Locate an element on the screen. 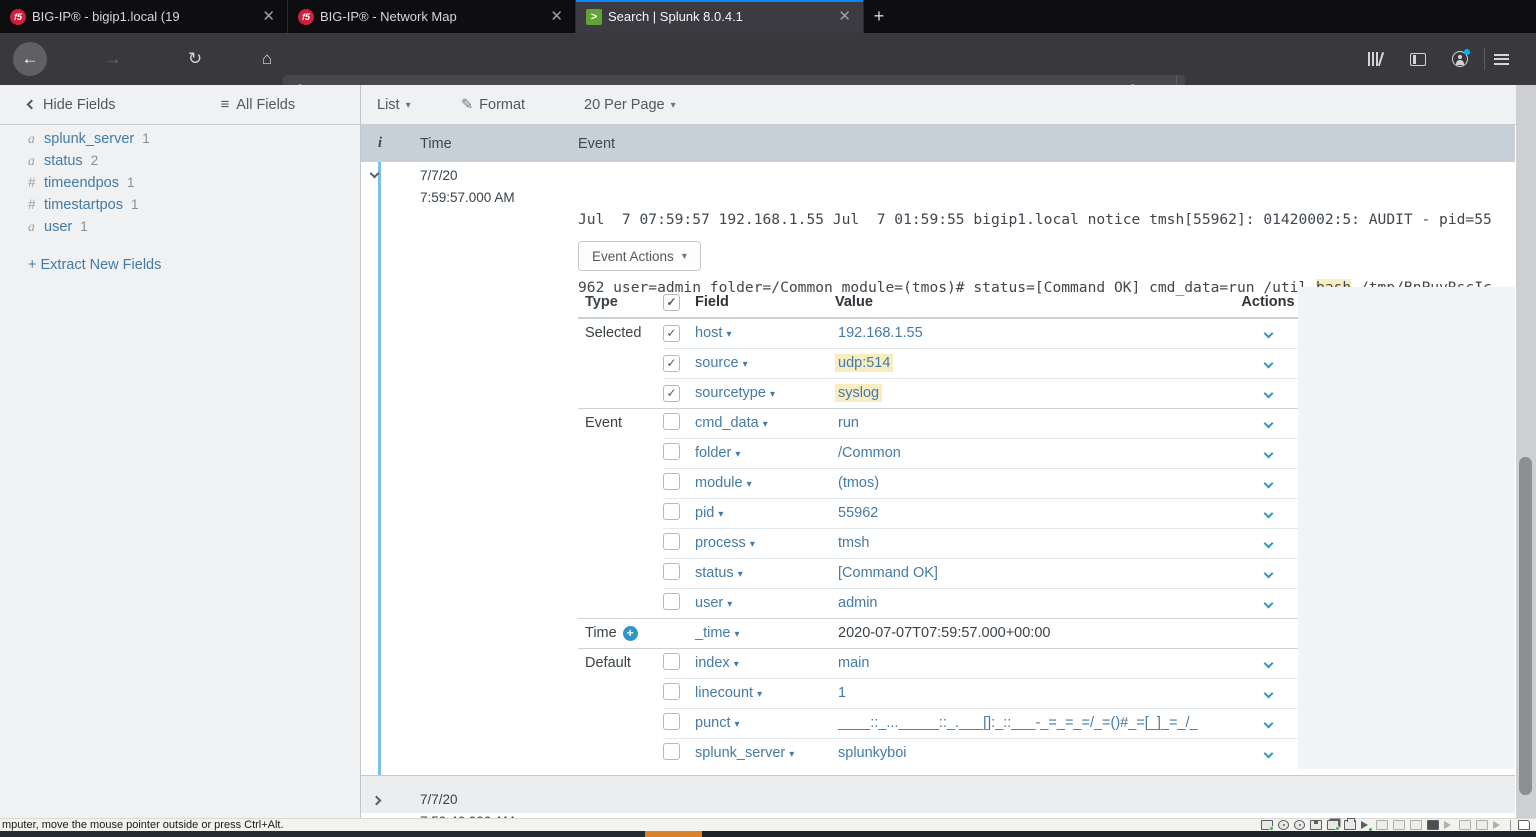  sidebar-field-item: # timeendpos 1 is located at coordinates (89, 186).